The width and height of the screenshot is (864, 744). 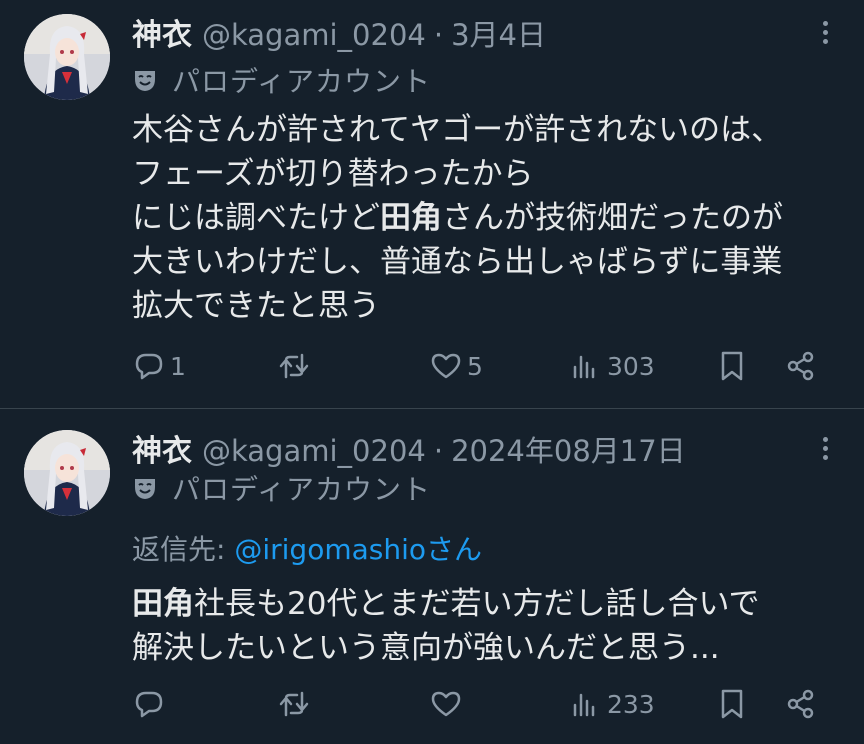 I want to click on views-button: 233, so click(x=612, y=704).